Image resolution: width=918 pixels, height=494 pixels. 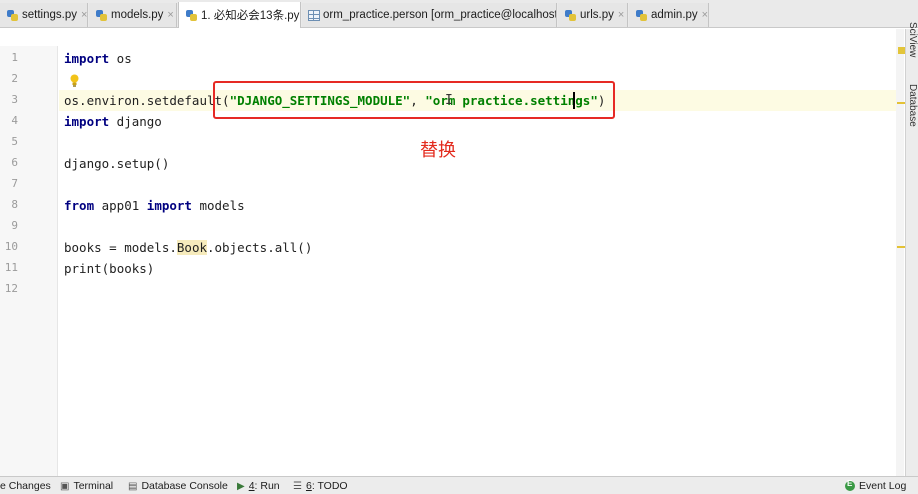 What do you see at coordinates (14, 99) in the screenshot?
I see `line-number: 3` at bounding box center [14, 99].